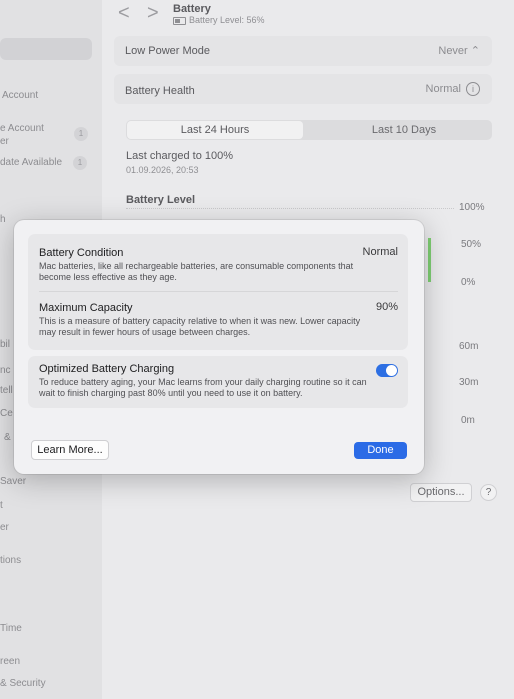 The height and width of the screenshot is (699, 514). I want to click on battery-health-value: Normal, so click(443, 89).